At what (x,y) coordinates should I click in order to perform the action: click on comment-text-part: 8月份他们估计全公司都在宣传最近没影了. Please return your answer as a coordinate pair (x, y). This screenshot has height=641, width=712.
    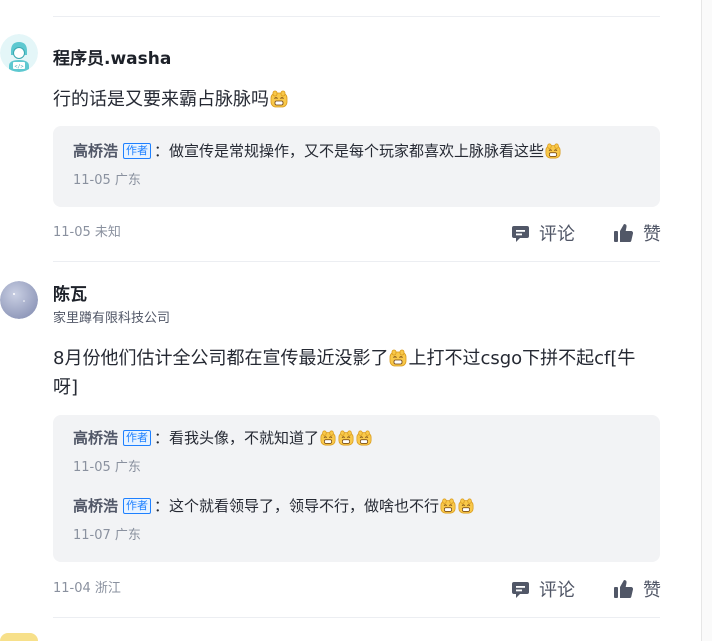
    Looking at the image, I should click on (221, 358).